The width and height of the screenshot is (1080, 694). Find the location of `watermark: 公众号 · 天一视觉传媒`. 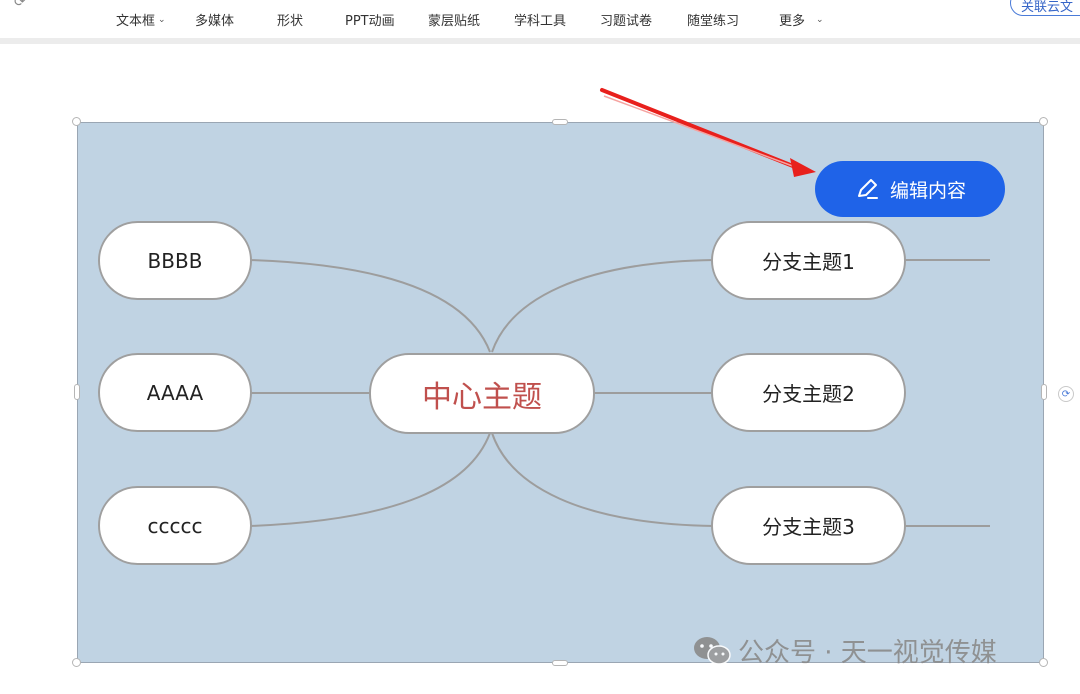

watermark: 公众号 · 天一视觉传媒 is located at coordinates (844, 650).